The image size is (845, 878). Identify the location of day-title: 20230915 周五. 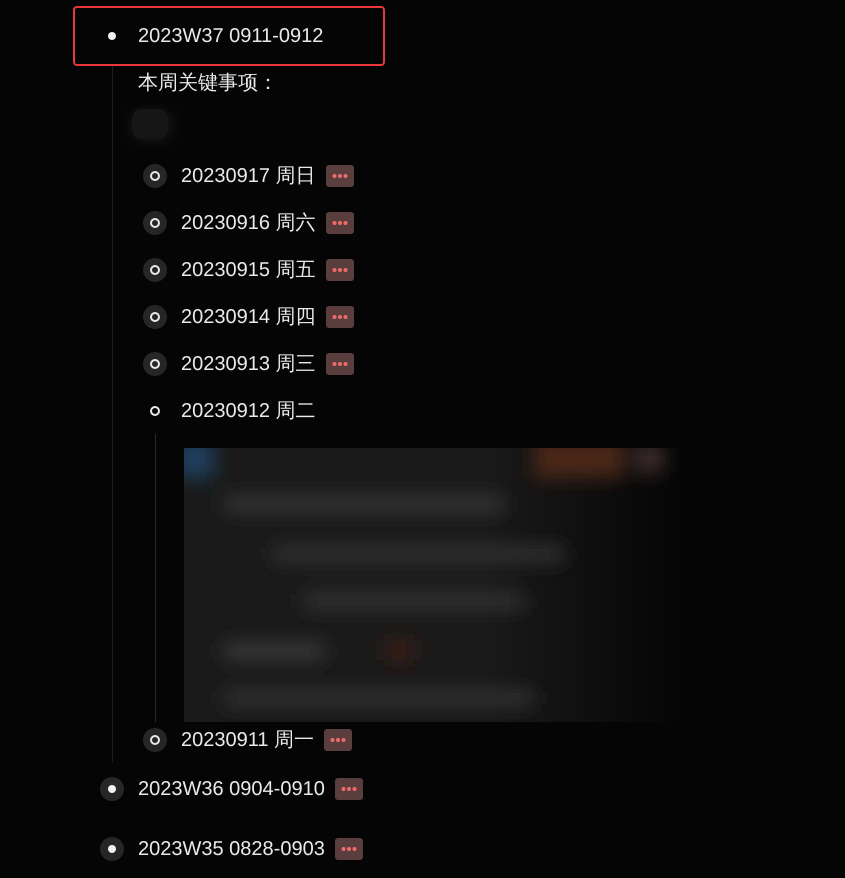
(248, 270).